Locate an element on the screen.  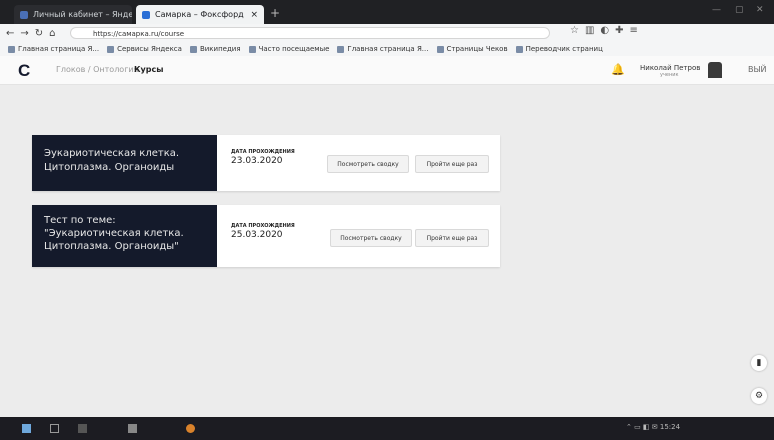
library-icon: ▥ is located at coordinates (592, 30).